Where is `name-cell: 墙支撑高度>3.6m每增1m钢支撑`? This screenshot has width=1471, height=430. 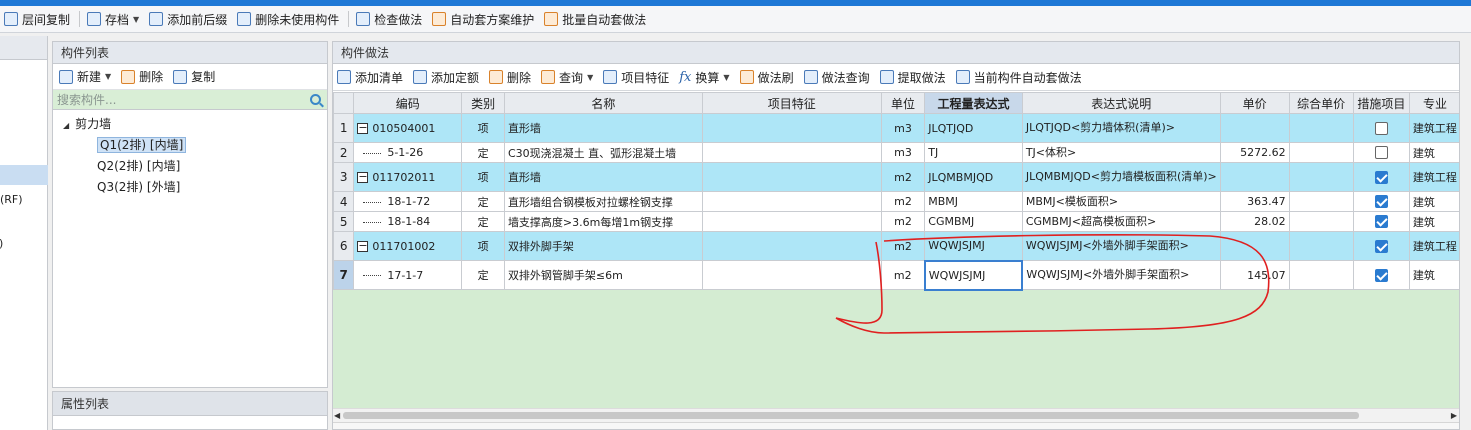 name-cell: 墙支撑高度>3.6m每增1m钢支撑 is located at coordinates (603, 221).